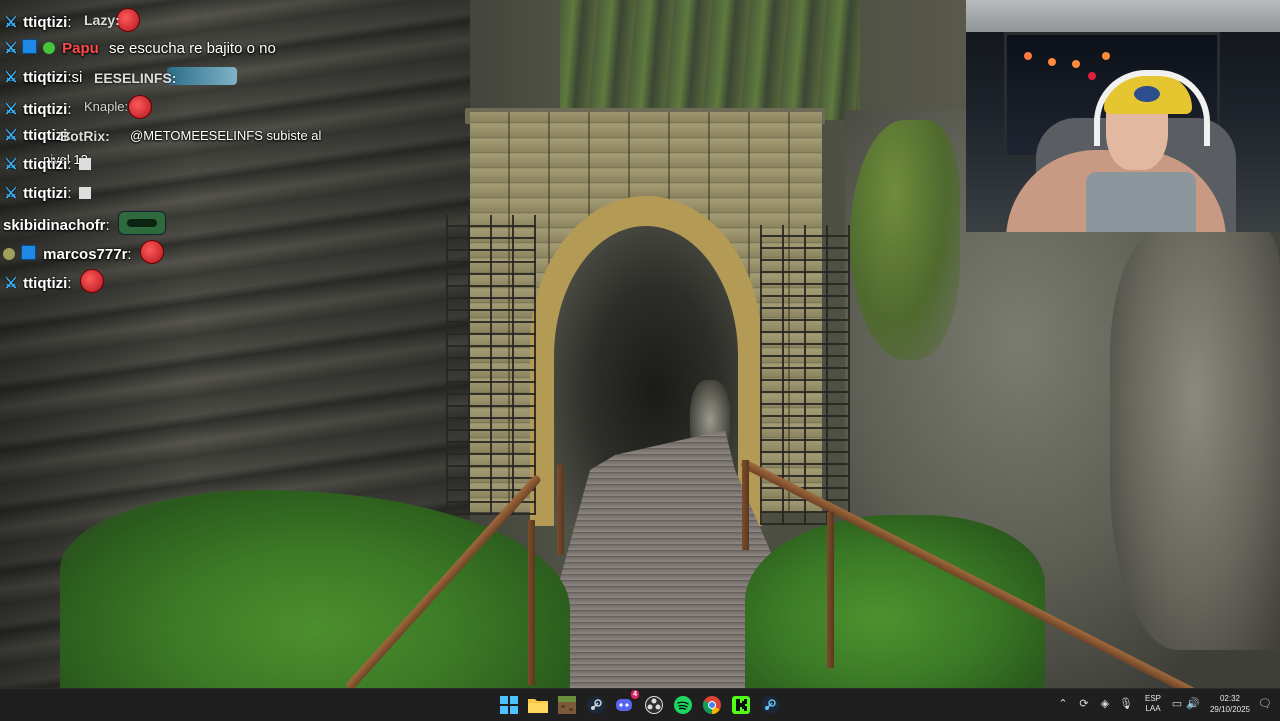 The image size is (1280, 721). I want to click on discord-icon: 4, so click(626, 703).